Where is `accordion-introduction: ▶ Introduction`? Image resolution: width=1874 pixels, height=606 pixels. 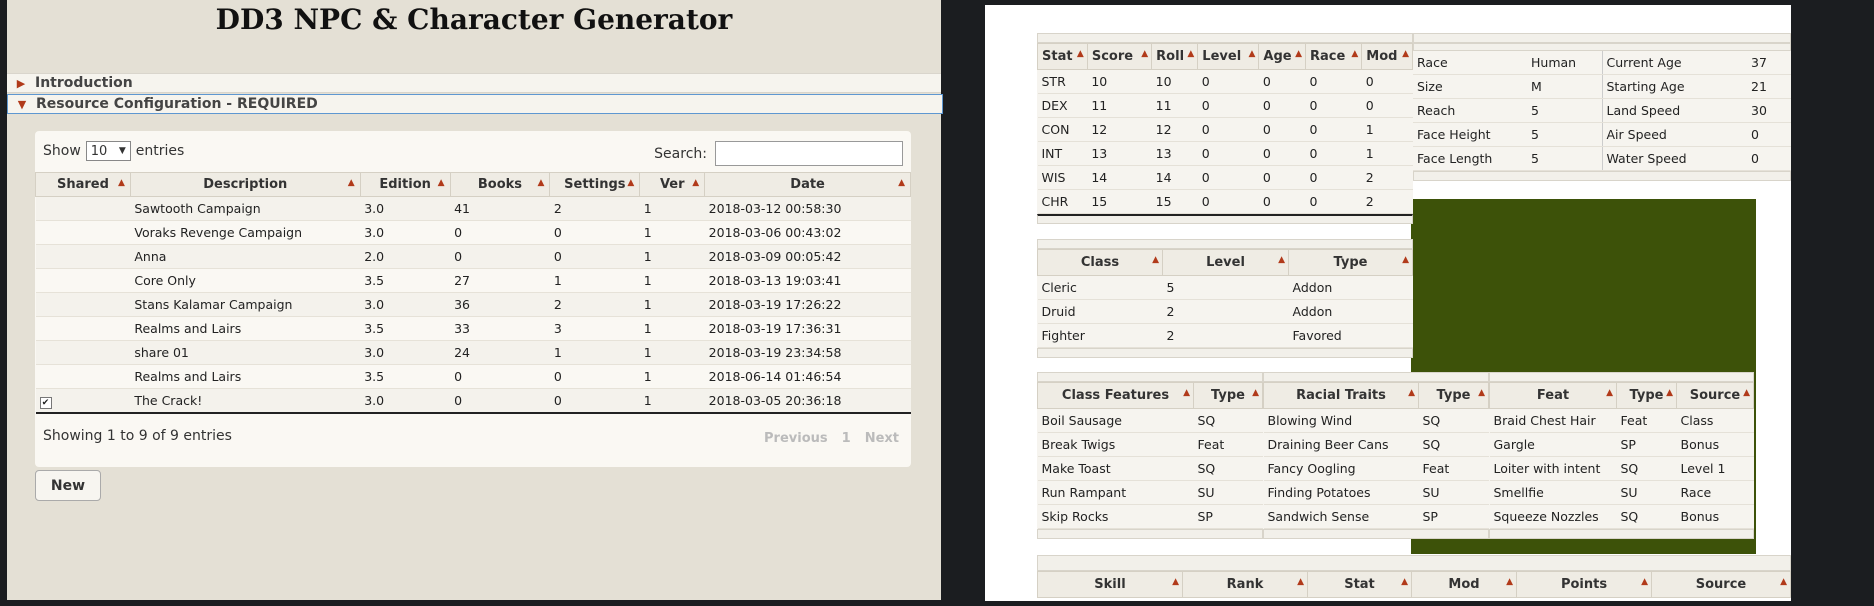
accordion-introduction: ▶ Introduction is located at coordinates (474, 83).